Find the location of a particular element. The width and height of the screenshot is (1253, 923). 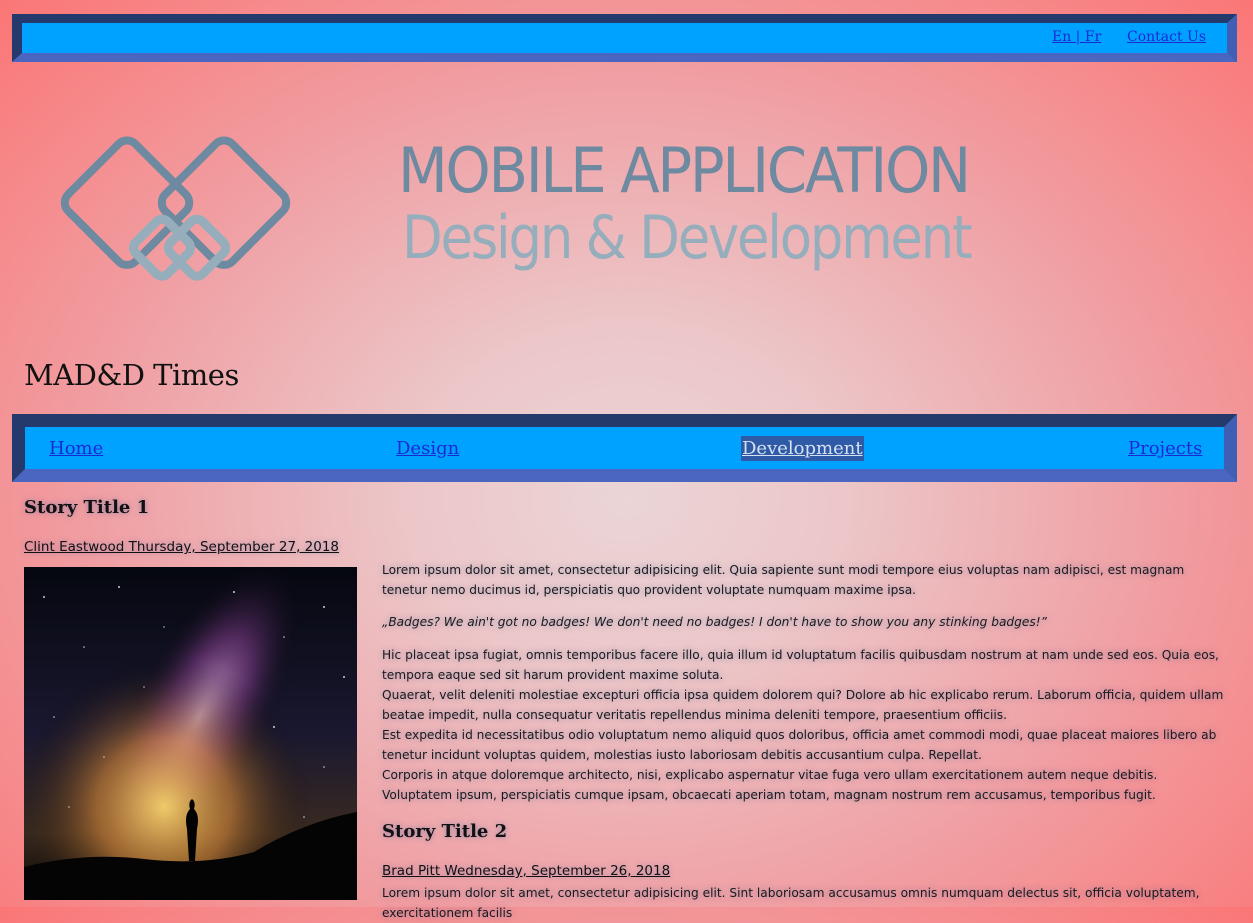

brand-title: MOBILE APPLICATION is located at coordinates (684, 170).